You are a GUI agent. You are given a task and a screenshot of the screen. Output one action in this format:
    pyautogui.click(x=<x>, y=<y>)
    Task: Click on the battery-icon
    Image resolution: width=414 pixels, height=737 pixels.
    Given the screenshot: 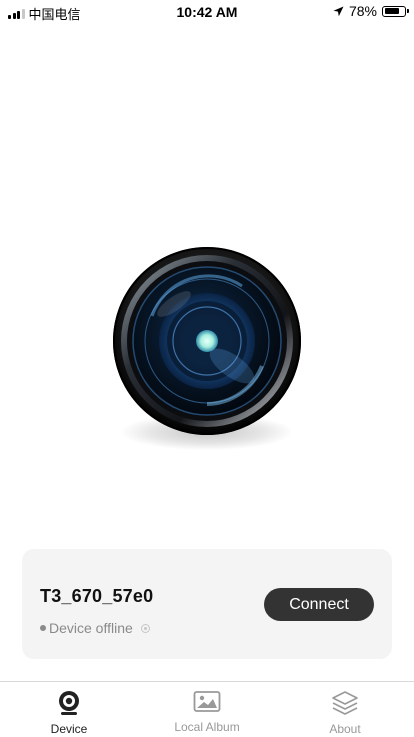 What is the action you would take?
    pyautogui.click(x=395, y=11)
    